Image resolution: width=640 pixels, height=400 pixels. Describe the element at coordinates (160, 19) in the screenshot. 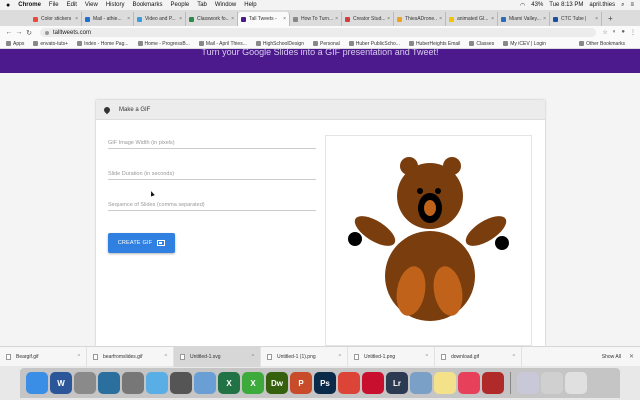

I see `browser-tab: Video and P... ×` at that location.